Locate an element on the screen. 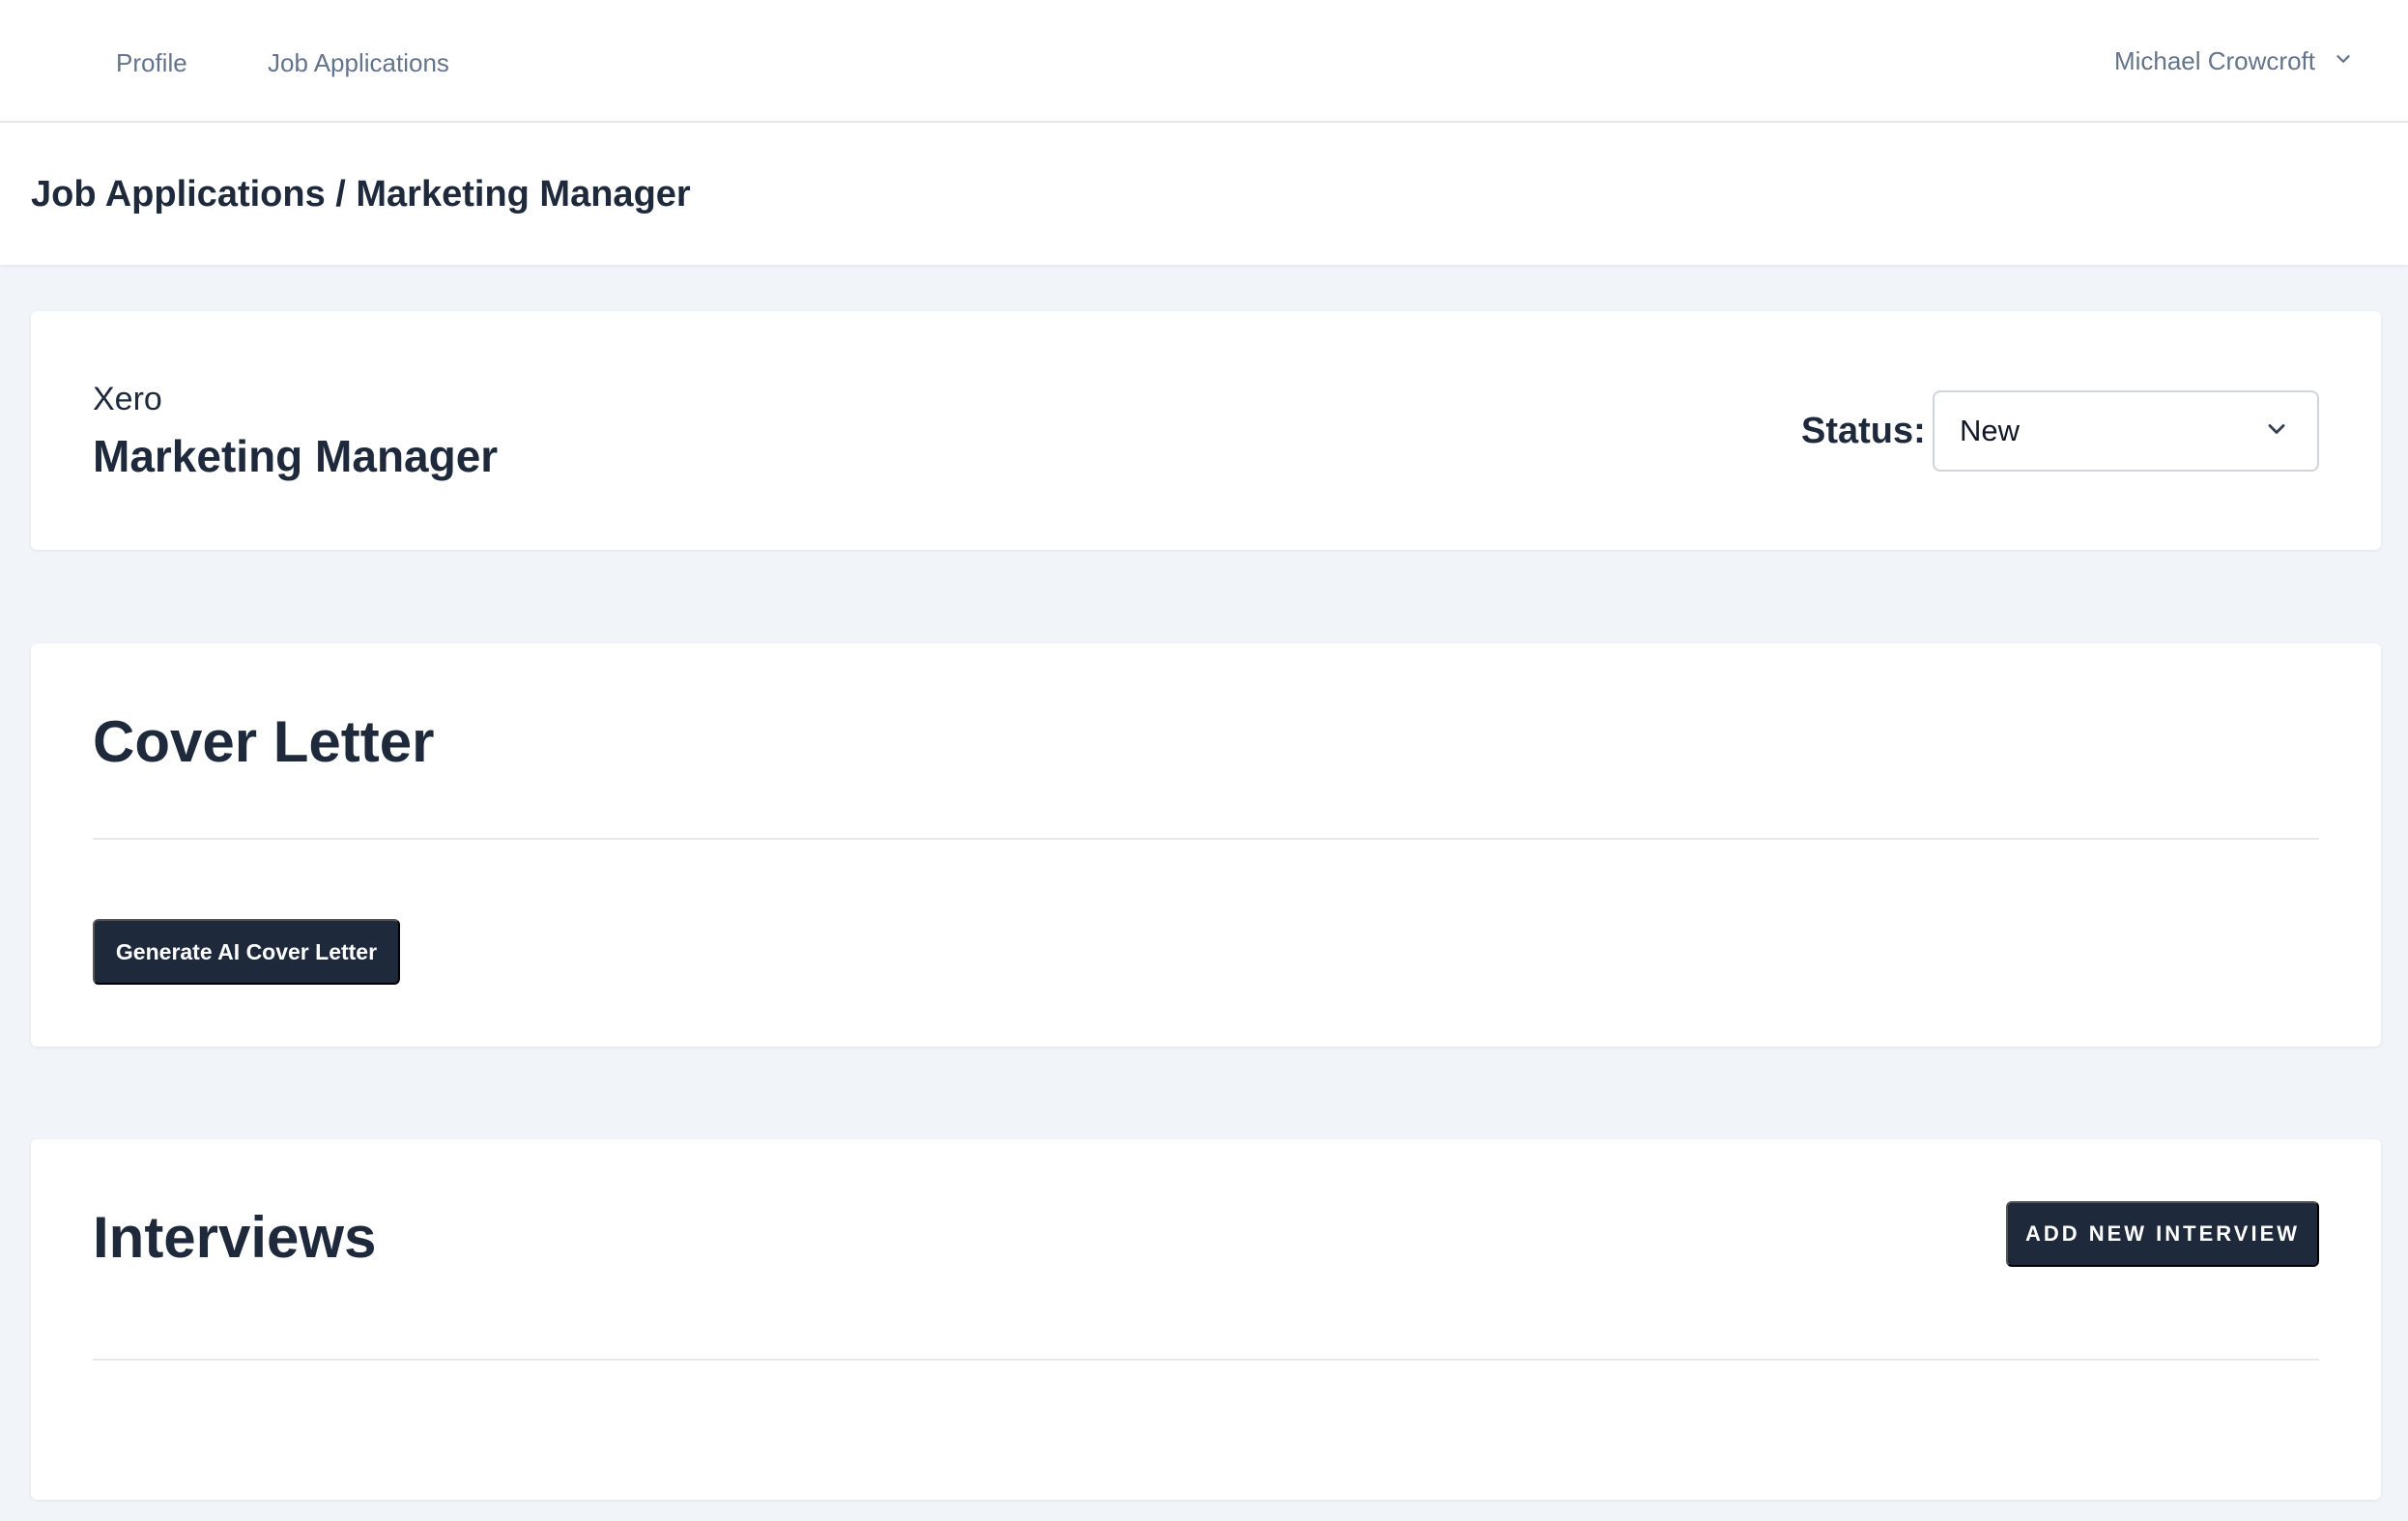 This screenshot has height=1521, width=2408. user-menu: Michael Crowcroft is located at coordinates (2234, 60).